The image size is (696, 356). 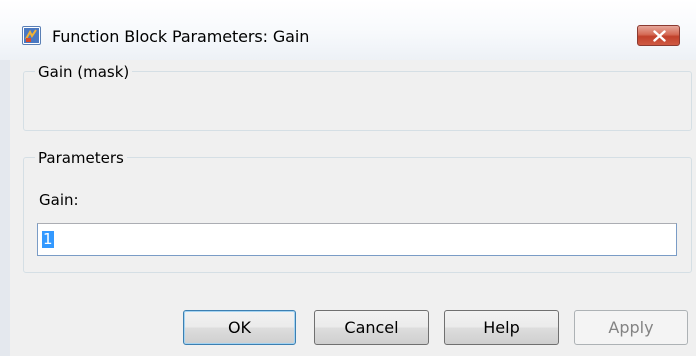 I want to click on window-title: Function Block Parameters: Gain, so click(x=181, y=36).